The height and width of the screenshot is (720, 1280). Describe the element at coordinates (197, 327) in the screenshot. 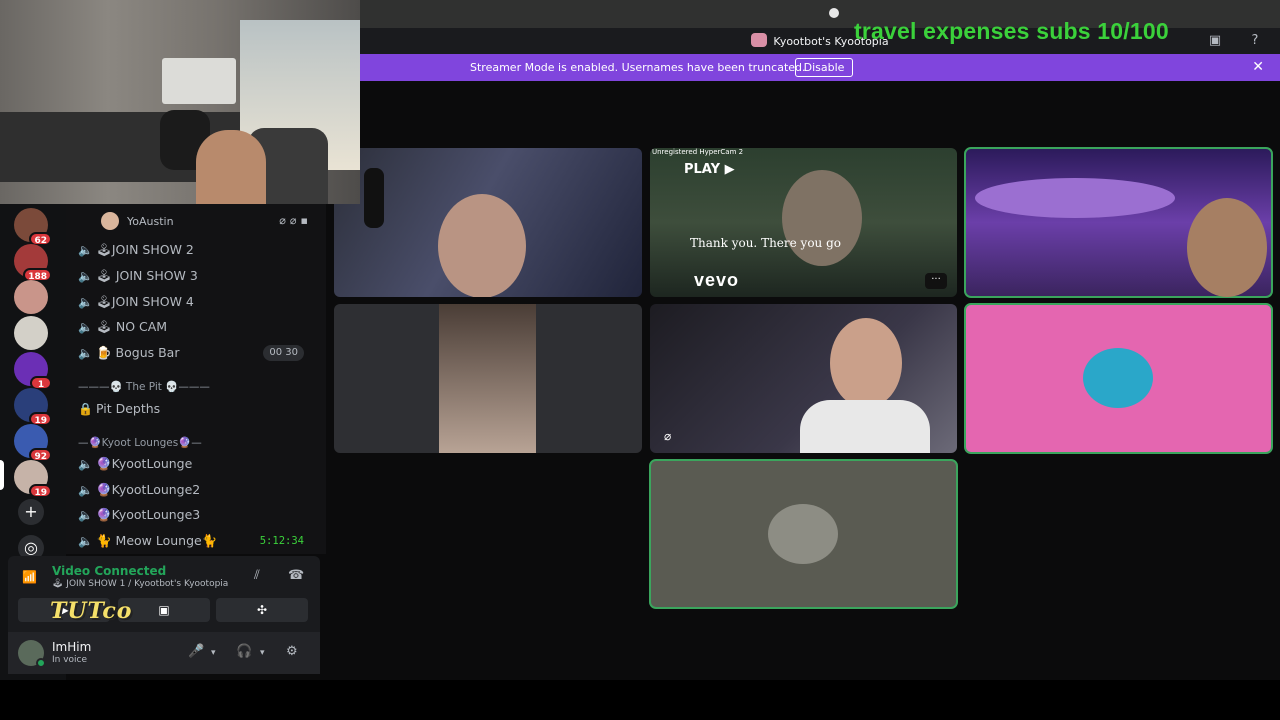

I see `channel-no-cam: 🔈 🕹 NO CAM` at that location.